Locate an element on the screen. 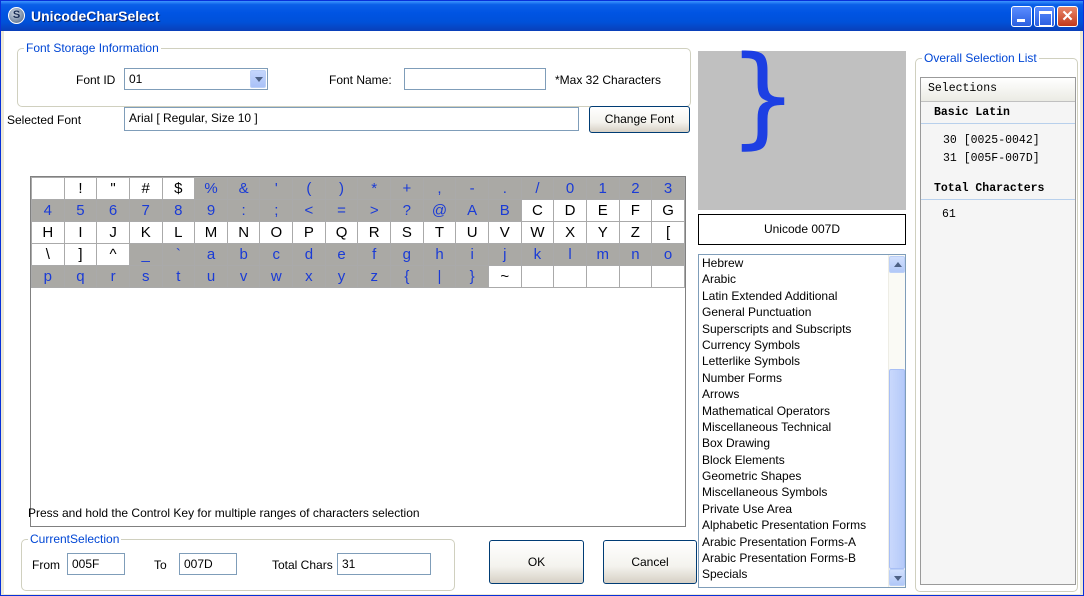 This screenshot has width=1084, height=596. char-cell: < is located at coordinates (309, 210).